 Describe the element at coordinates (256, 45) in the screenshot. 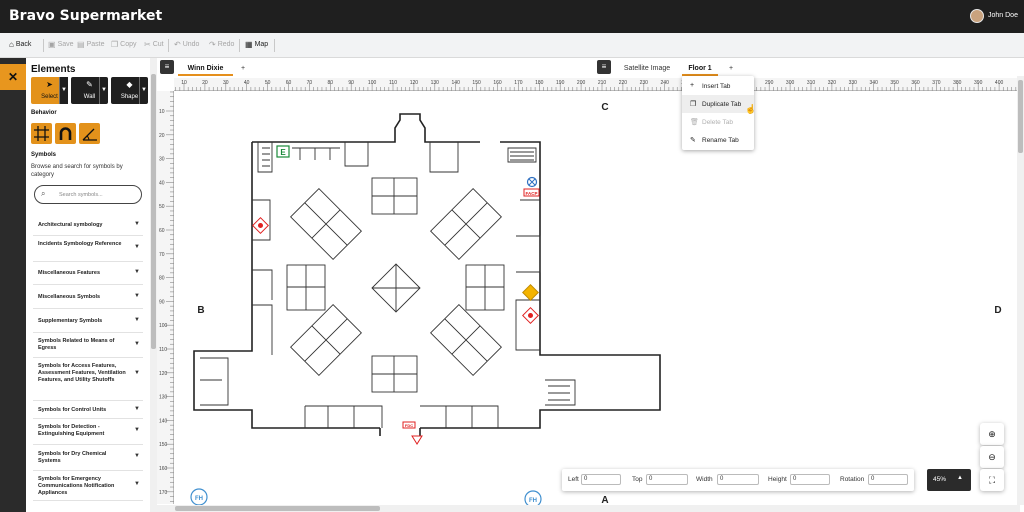

I see `map-button: ▦ Map` at that location.